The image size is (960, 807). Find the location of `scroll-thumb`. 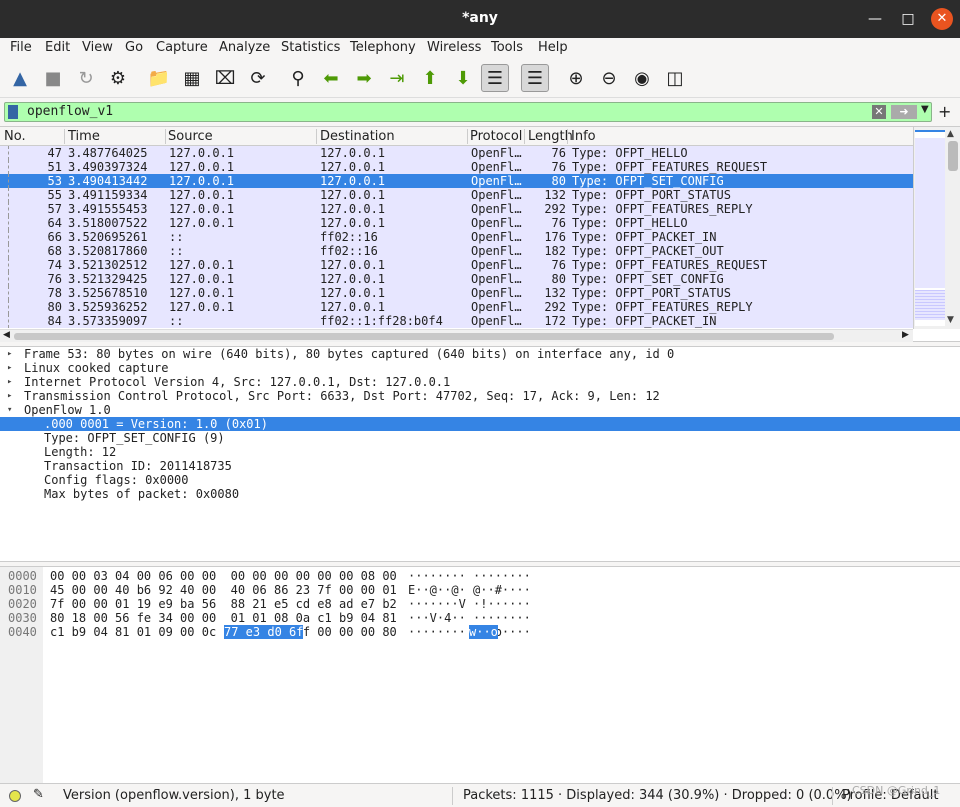

scroll-thumb is located at coordinates (953, 156).